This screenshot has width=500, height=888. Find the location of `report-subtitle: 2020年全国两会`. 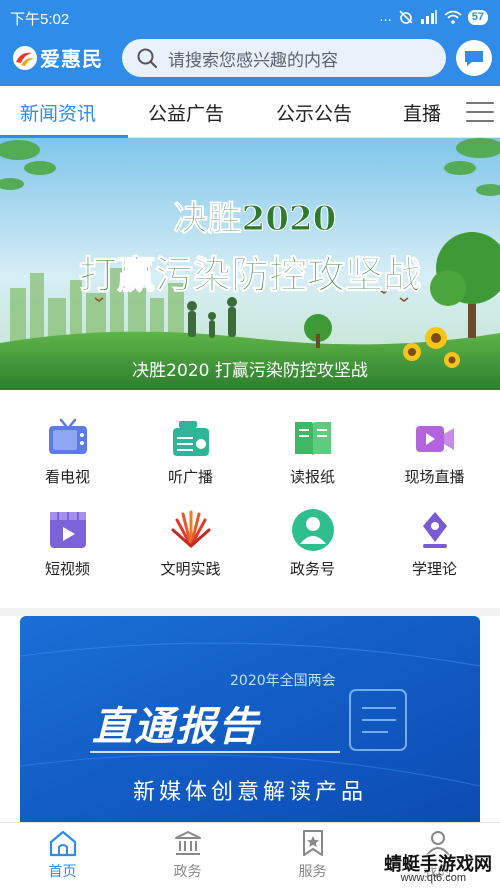

report-subtitle: 2020年全国两会 is located at coordinates (283, 681).